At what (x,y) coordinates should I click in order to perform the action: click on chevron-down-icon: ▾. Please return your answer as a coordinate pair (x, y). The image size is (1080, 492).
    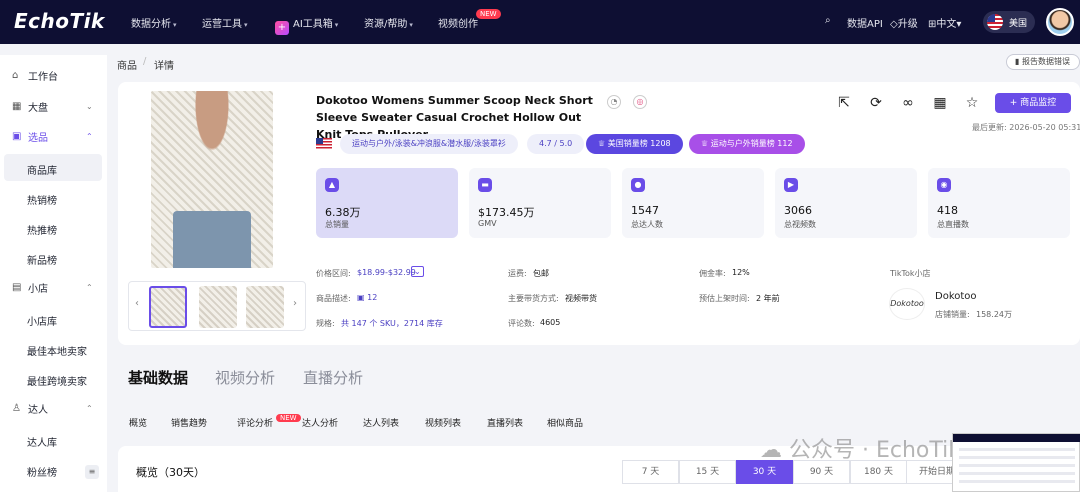
    Looking at the image, I should click on (175, 25).